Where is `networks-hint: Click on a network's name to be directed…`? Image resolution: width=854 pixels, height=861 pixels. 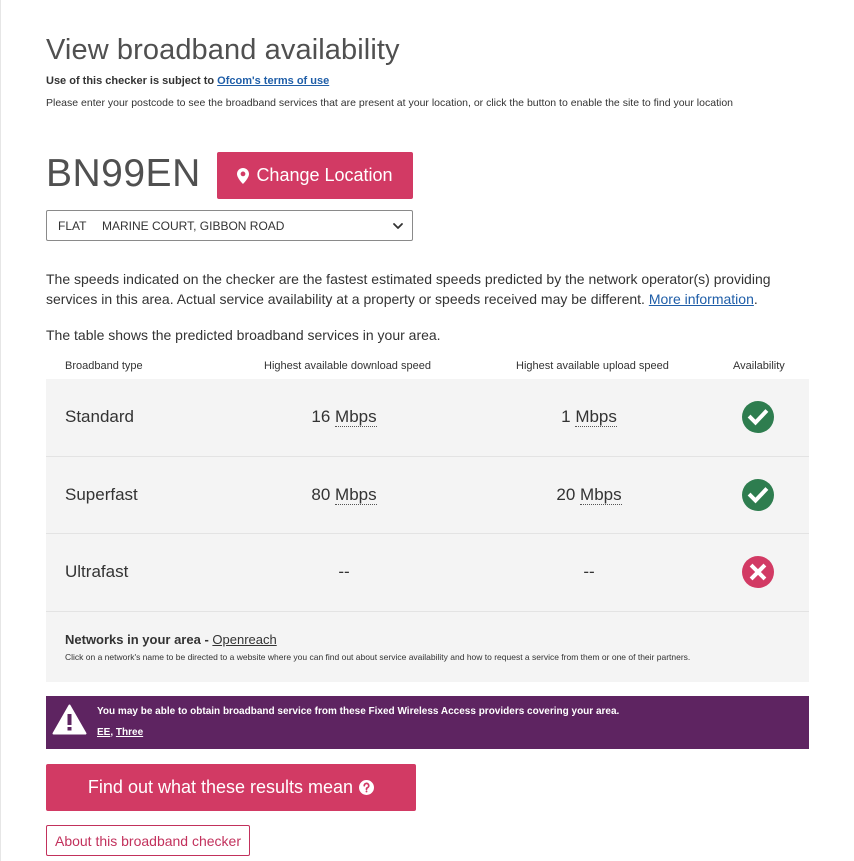 networks-hint: Click on a network's name to be directed… is located at coordinates (378, 656).